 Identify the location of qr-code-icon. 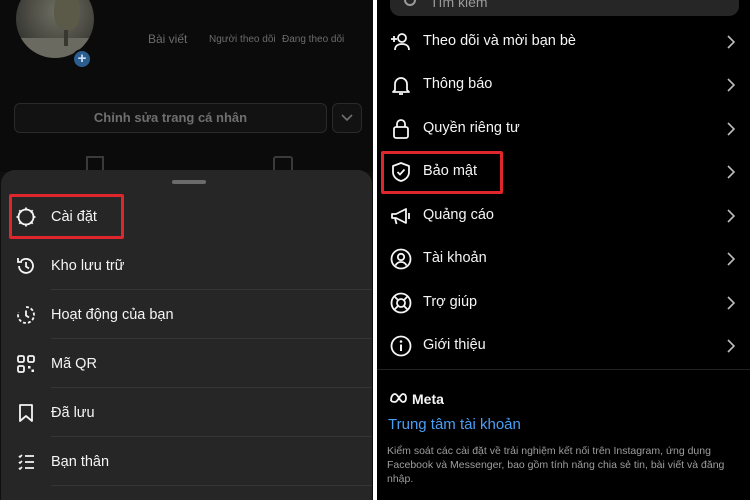
(26, 364).